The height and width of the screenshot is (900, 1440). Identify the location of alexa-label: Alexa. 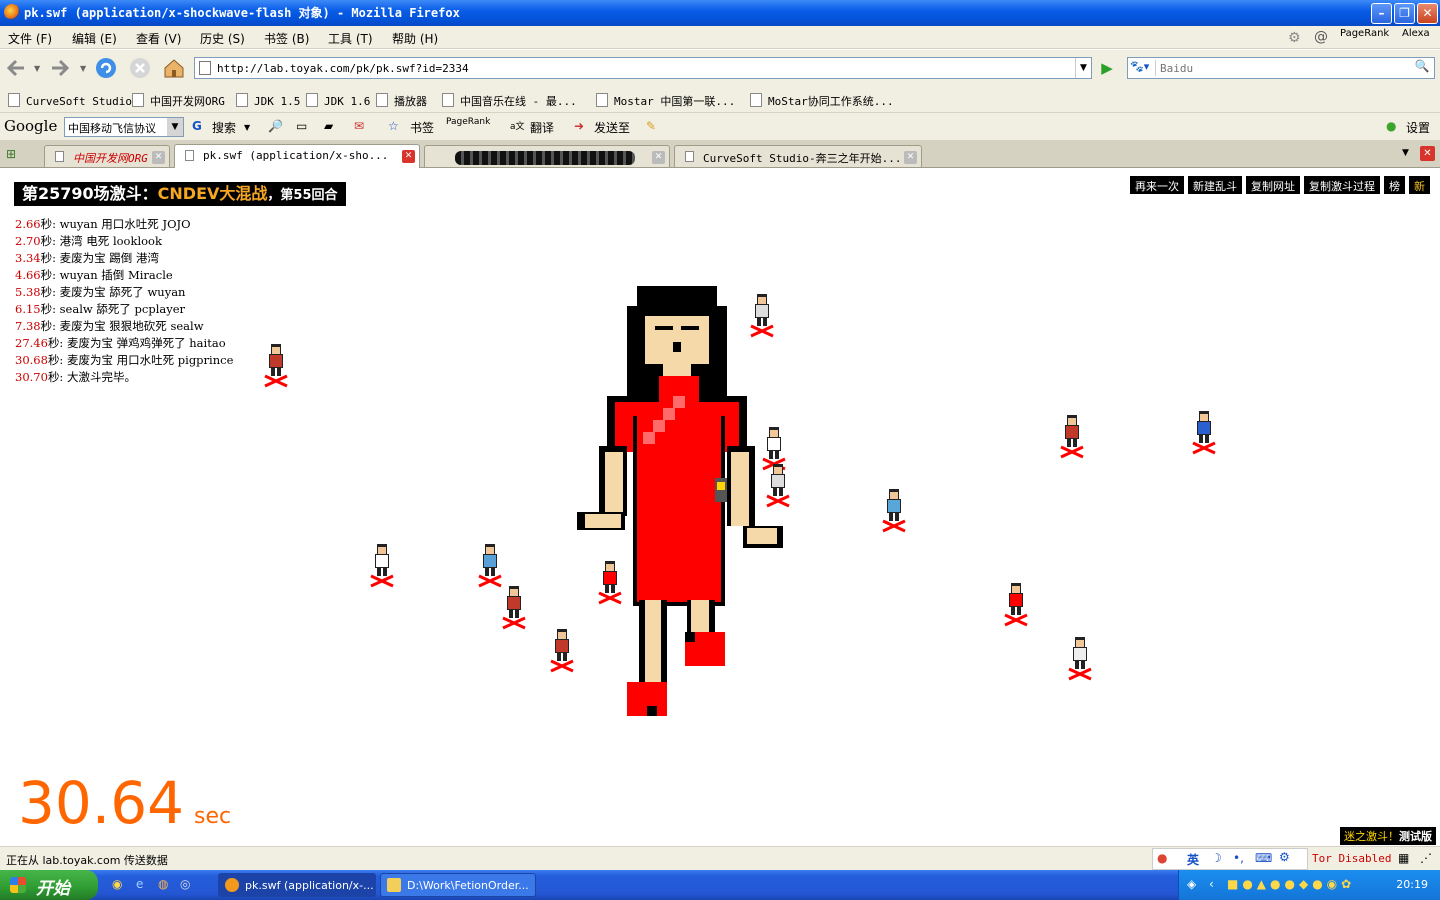
(1416, 33).